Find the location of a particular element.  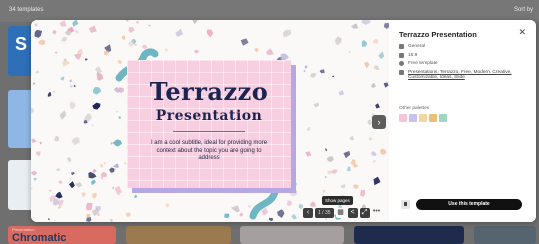

slide-title: Terrazzo is located at coordinates (209, 91).